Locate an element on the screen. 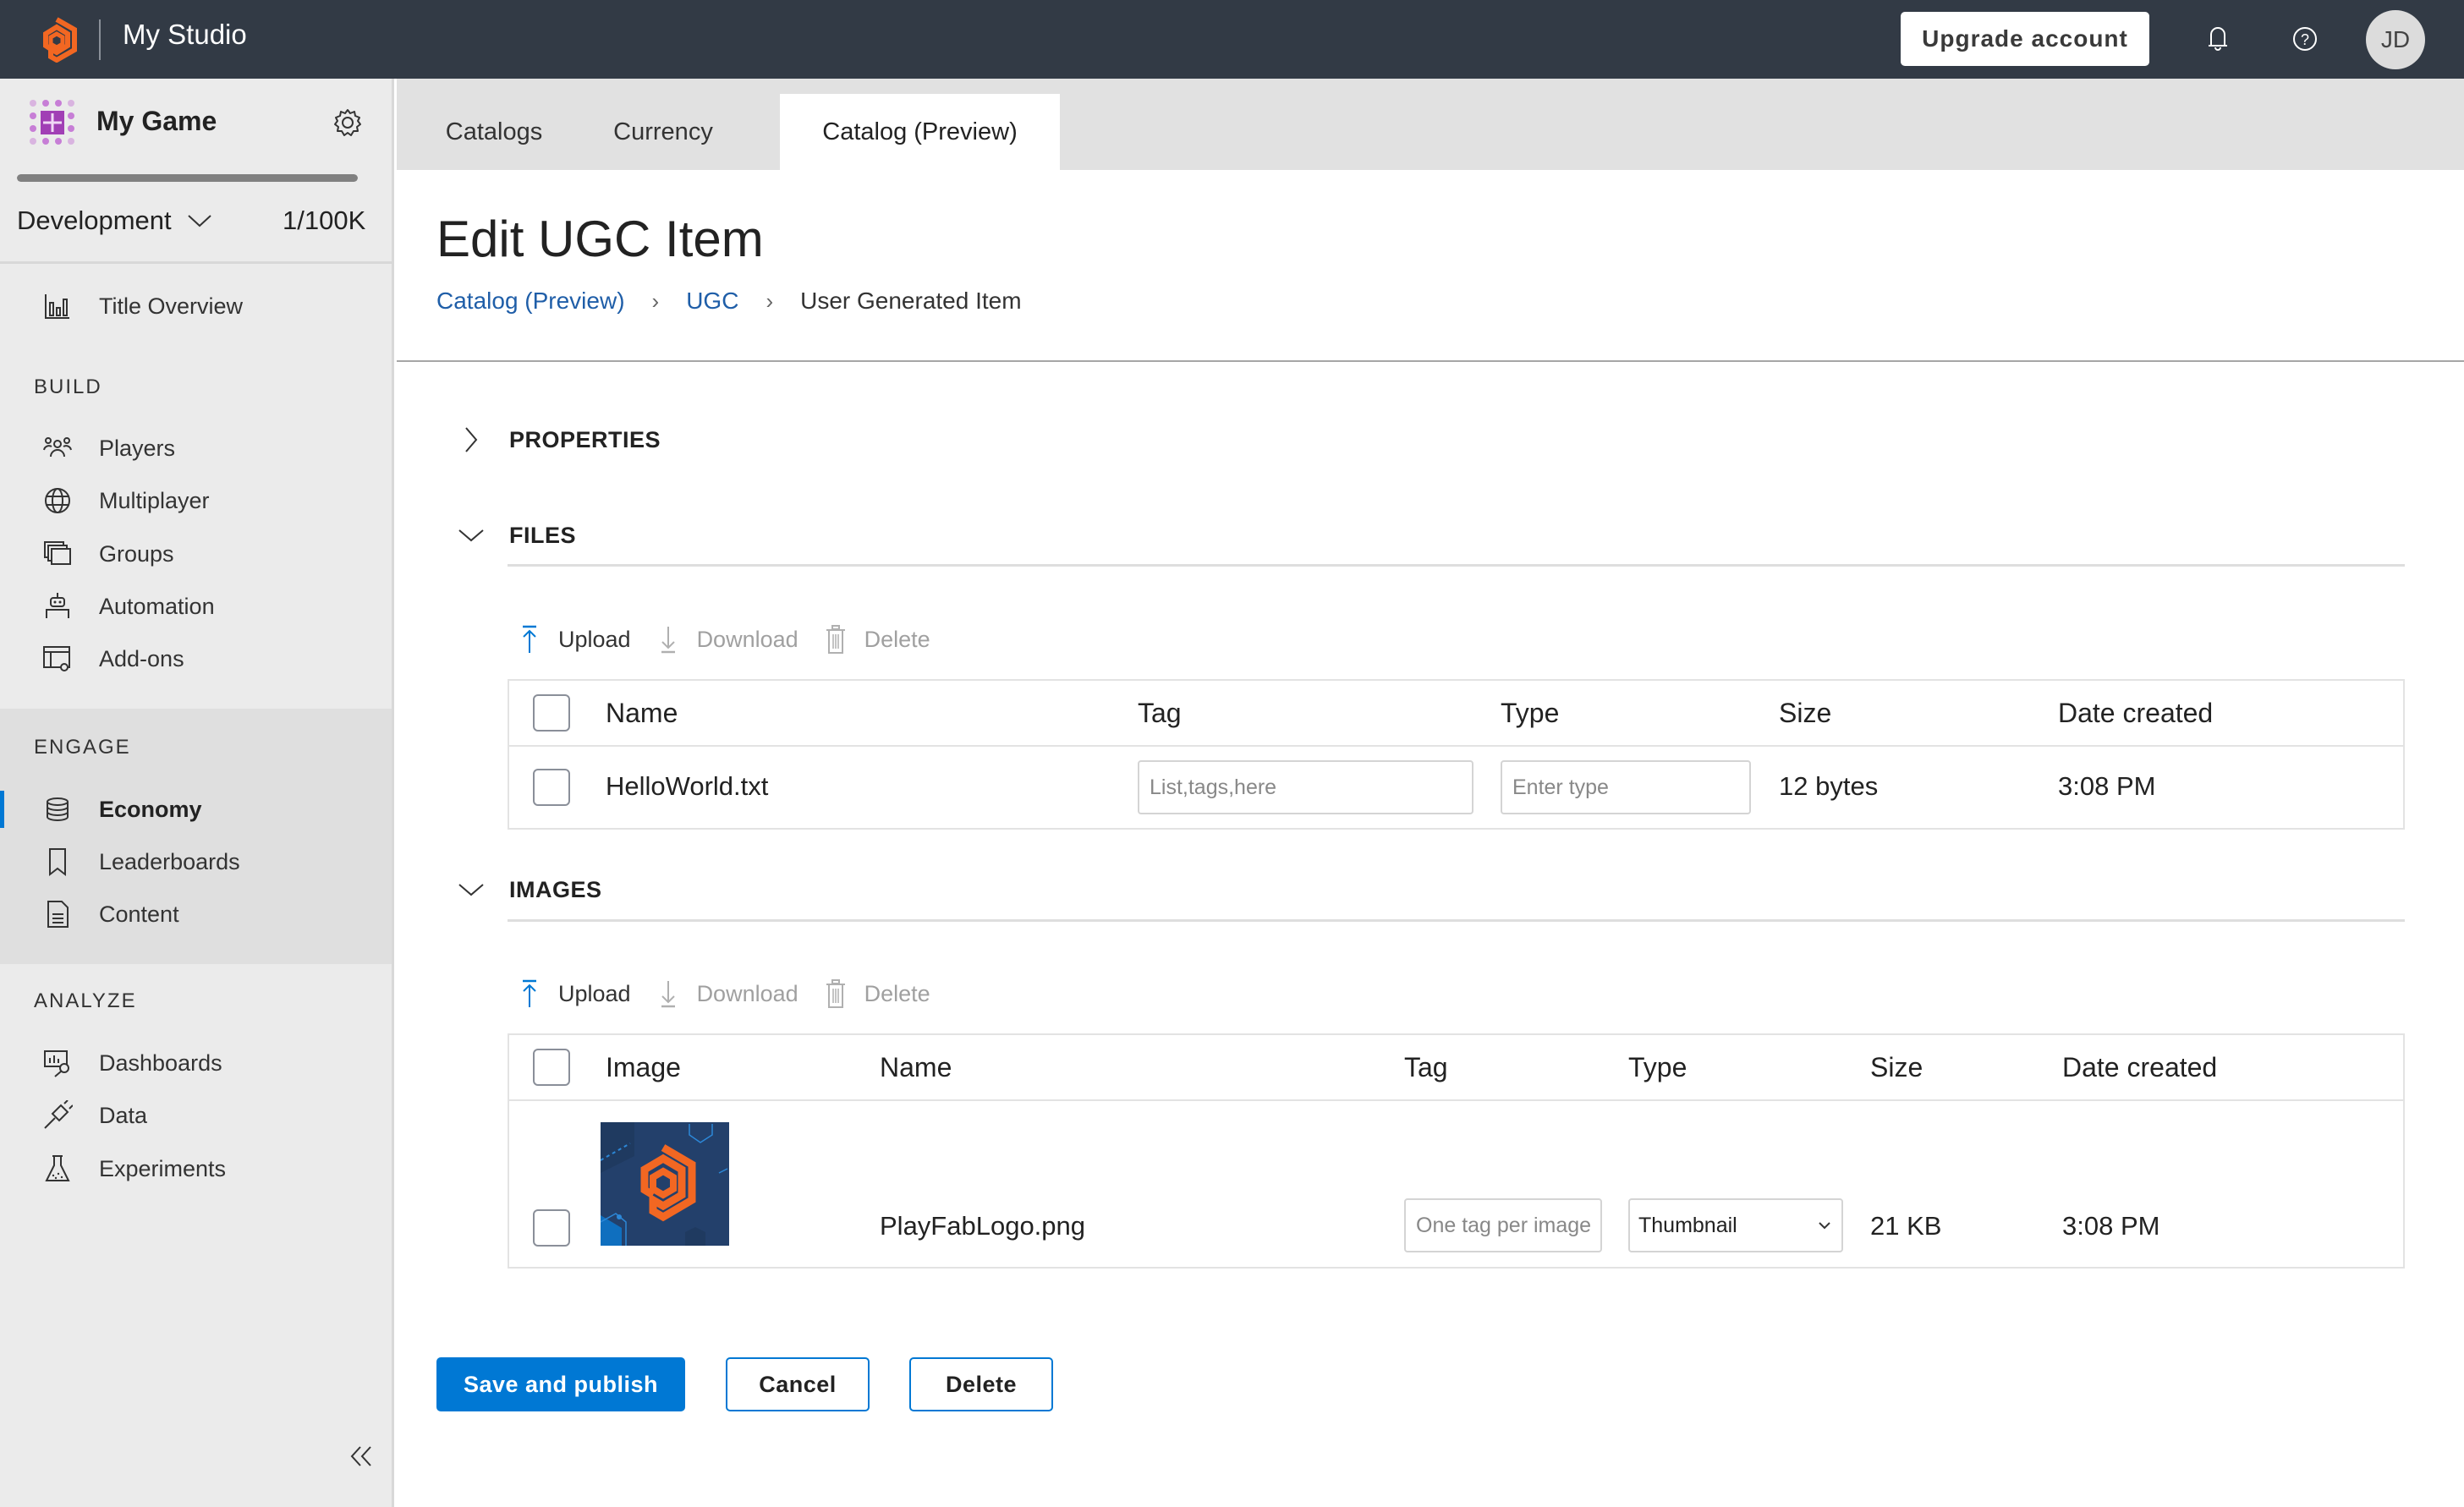  gear-icon is located at coordinates (348, 122).